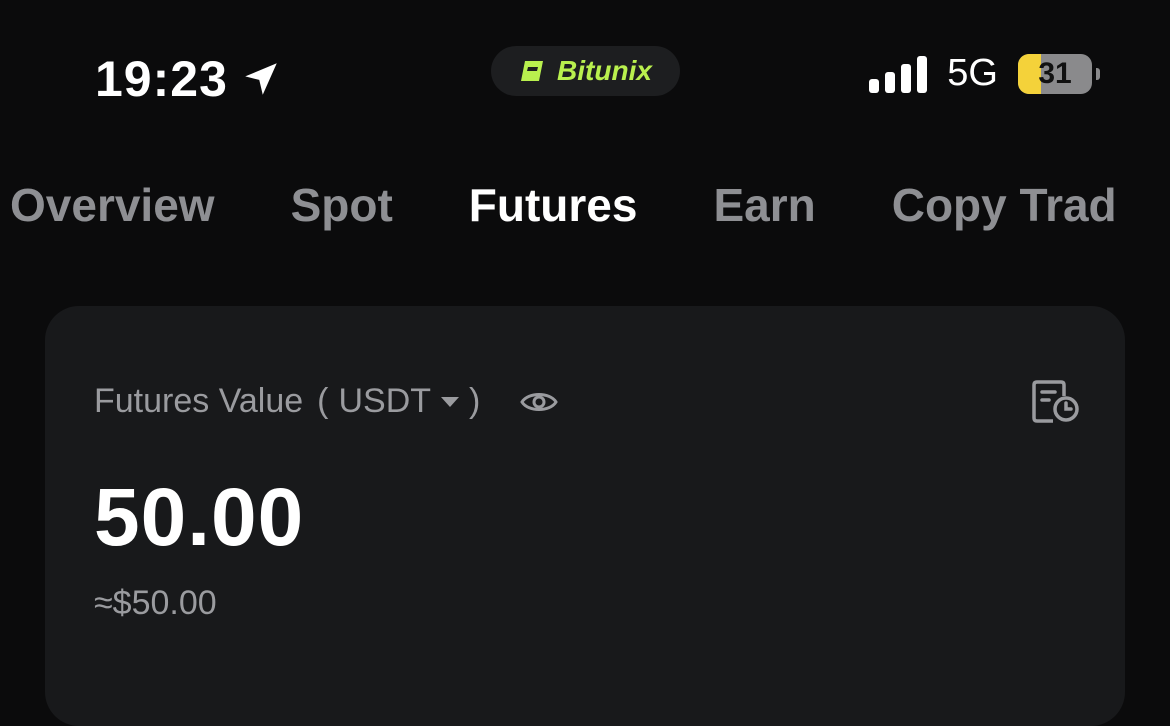 This screenshot has height=726, width=1170. I want to click on tab-copy-trading: Copy Trad, so click(1004, 205).